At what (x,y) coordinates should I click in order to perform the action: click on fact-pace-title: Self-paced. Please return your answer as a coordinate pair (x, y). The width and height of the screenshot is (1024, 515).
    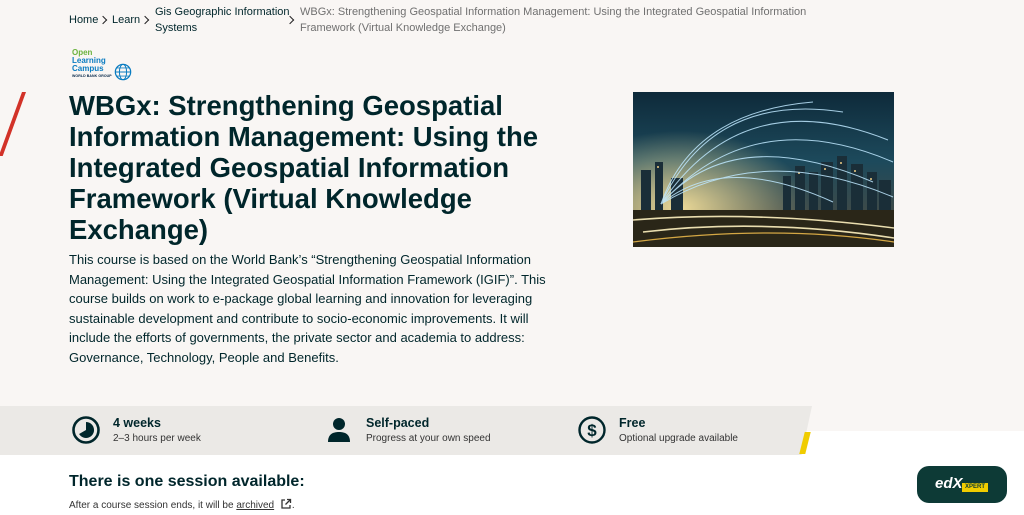
    Looking at the image, I should click on (398, 423).